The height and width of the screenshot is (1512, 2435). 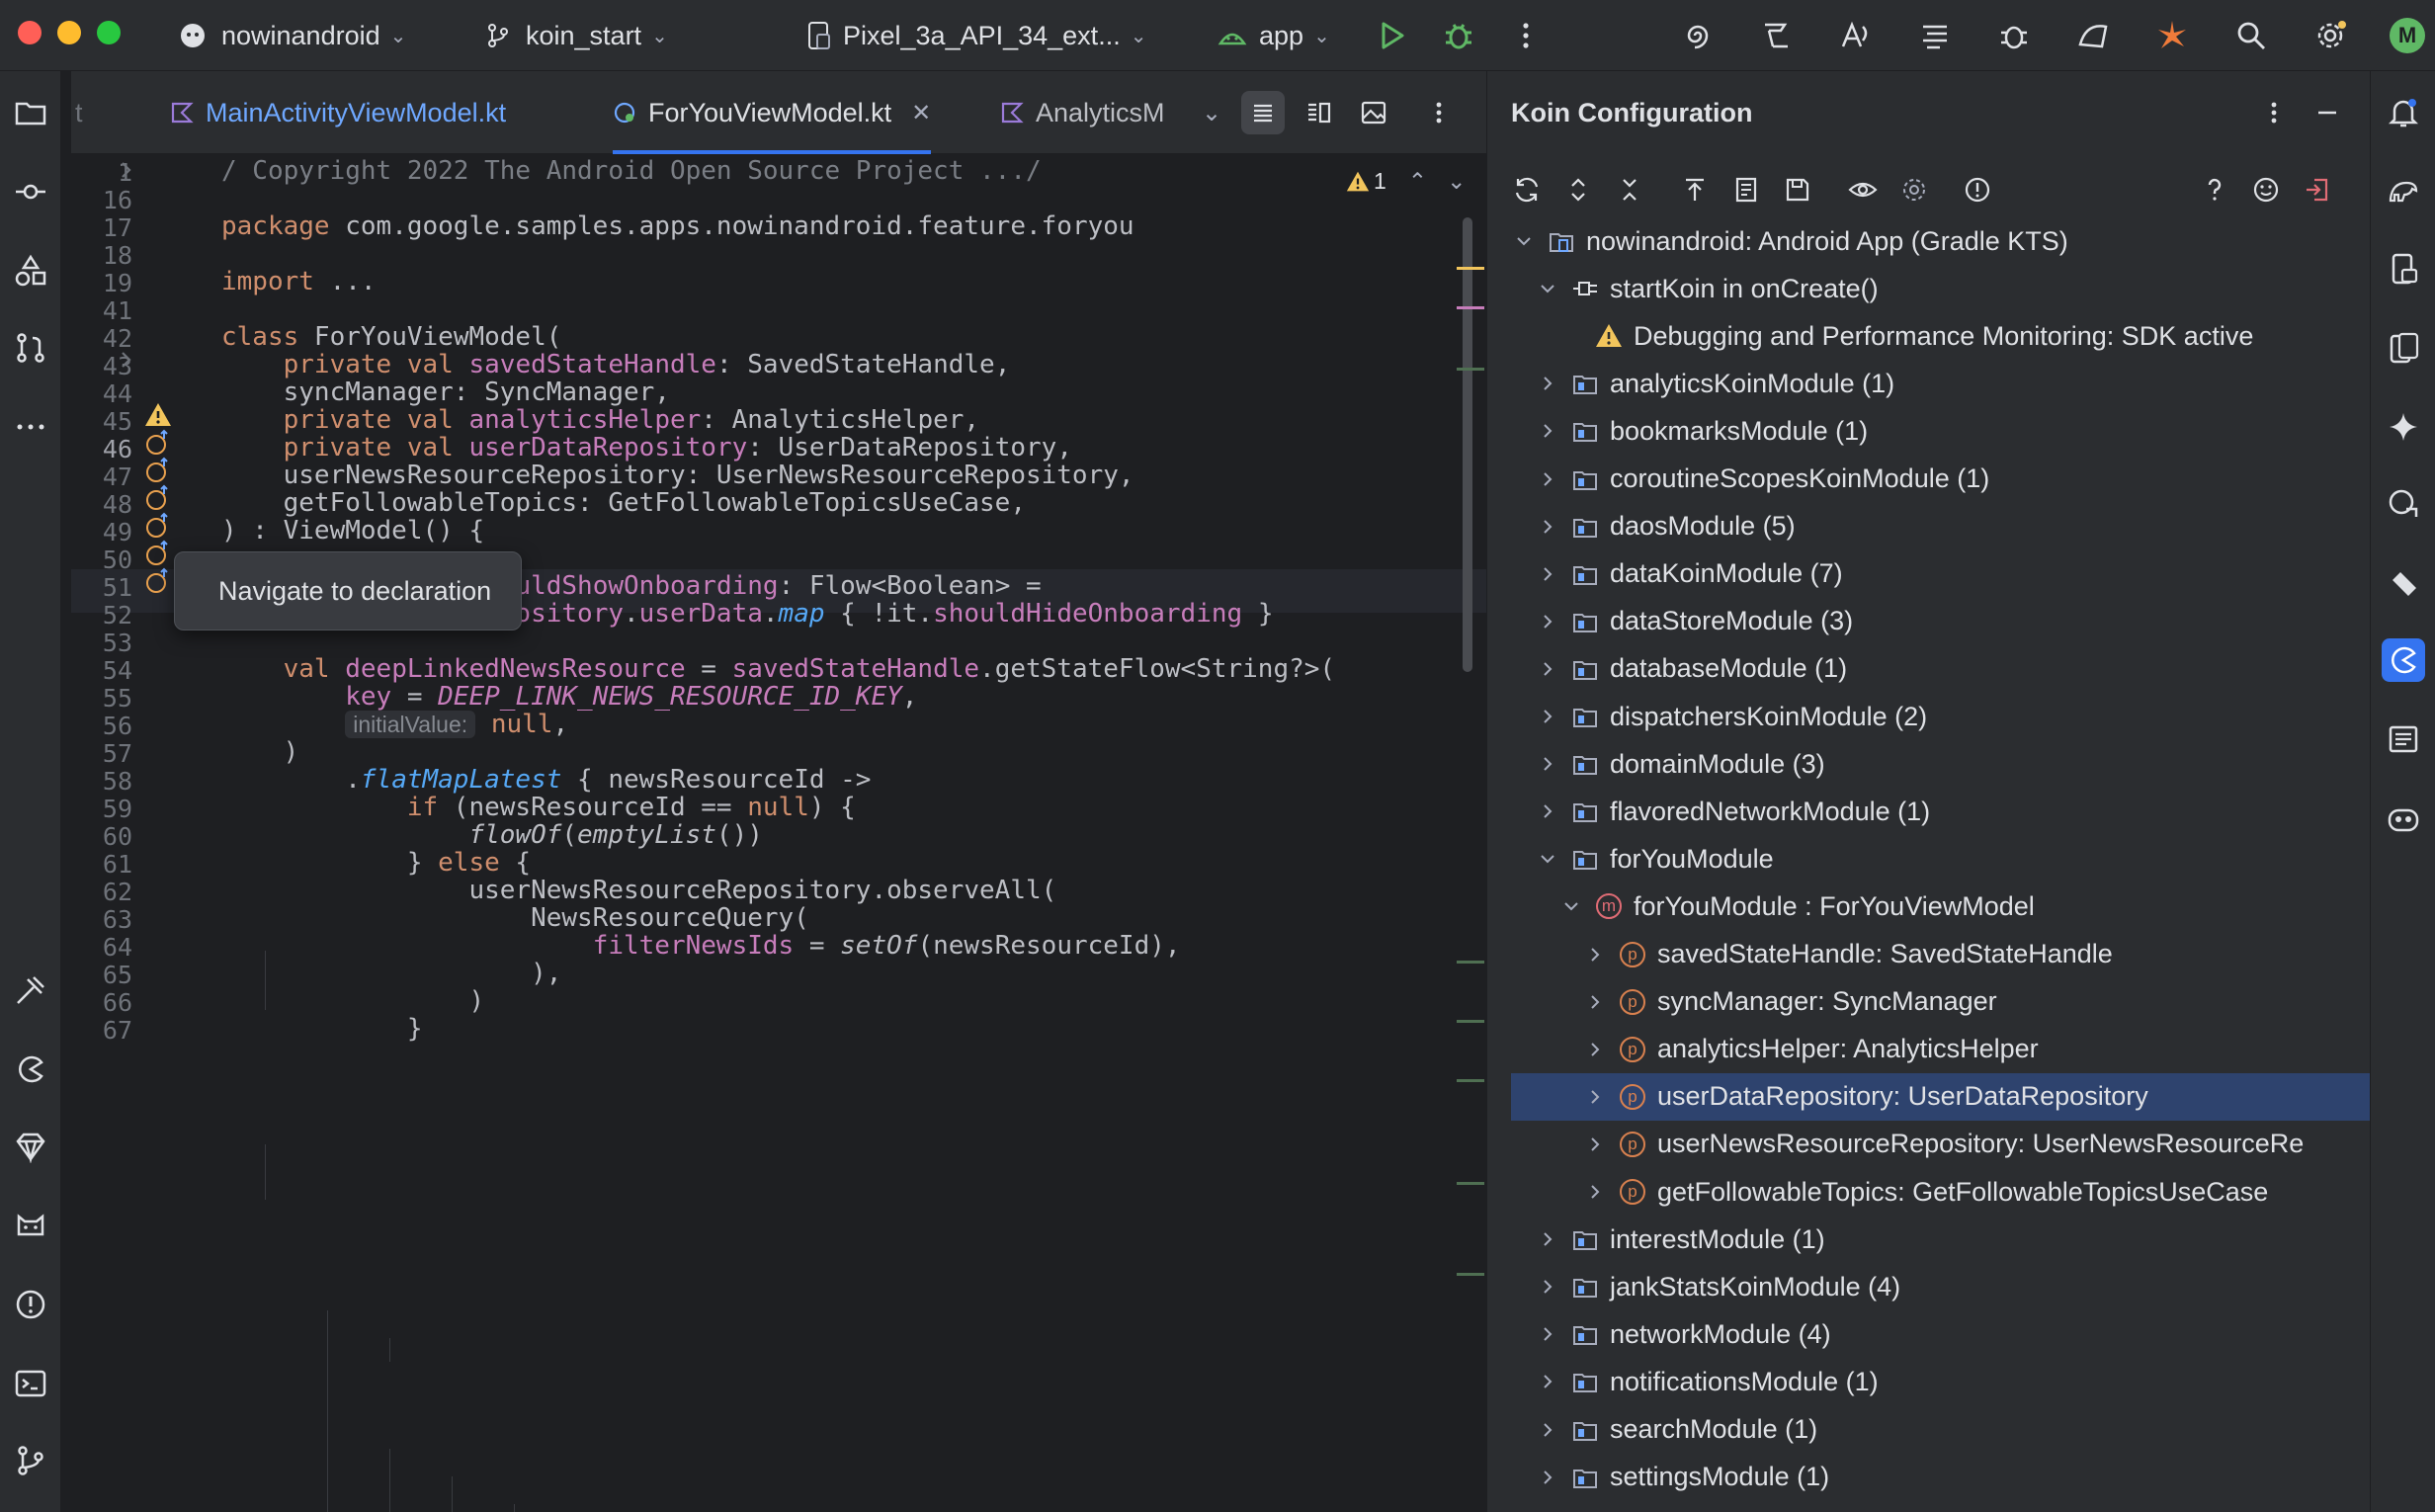 I want to click on tree-node: settingsModule (1), so click(x=1940, y=1477).